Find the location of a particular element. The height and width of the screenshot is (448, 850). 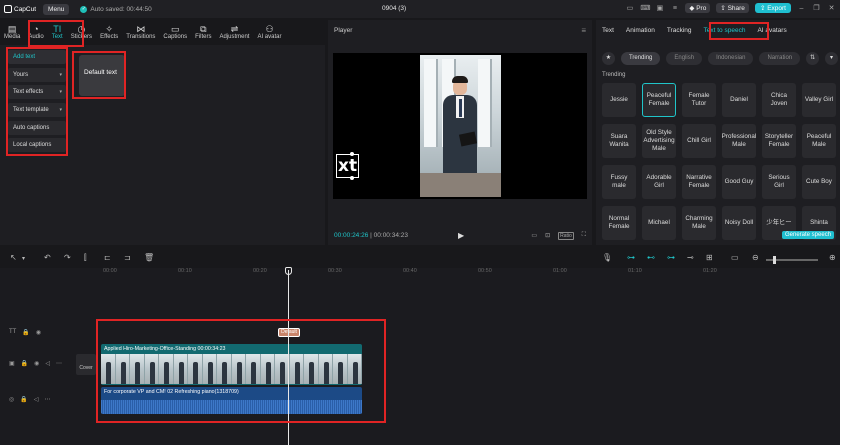

monitor-icon: ▣ is located at coordinates (659, 8).